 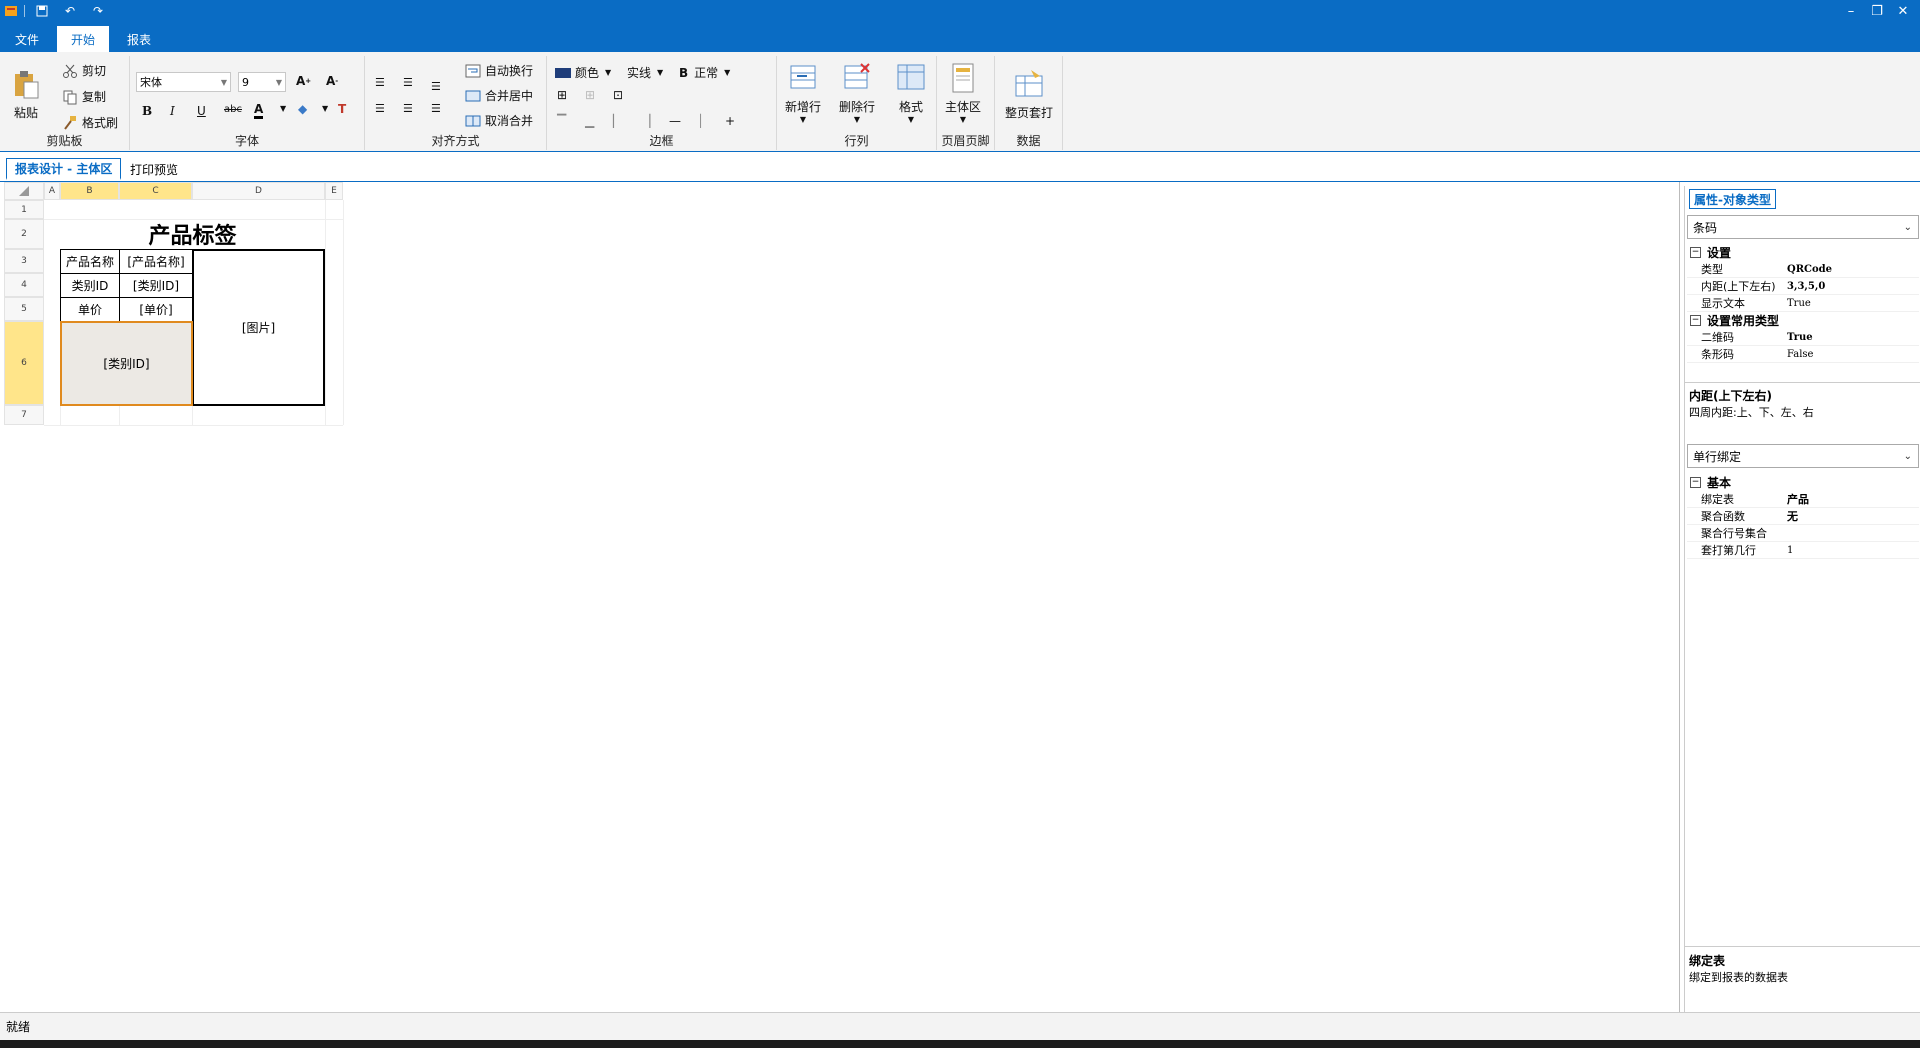 I want to click on object-type-select: 条码 ⌄, so click(x=1803, y=227).